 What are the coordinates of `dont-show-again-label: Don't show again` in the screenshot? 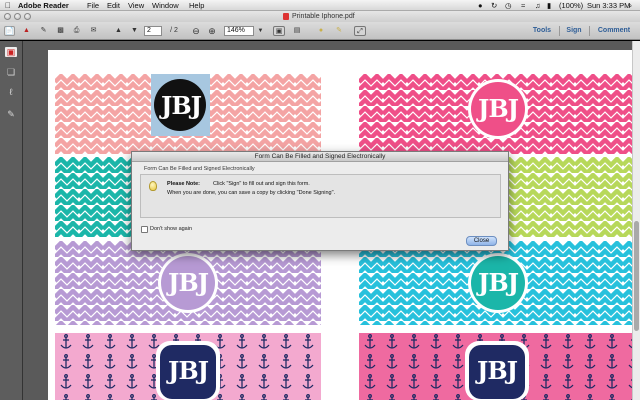 It's located at (171, 229).